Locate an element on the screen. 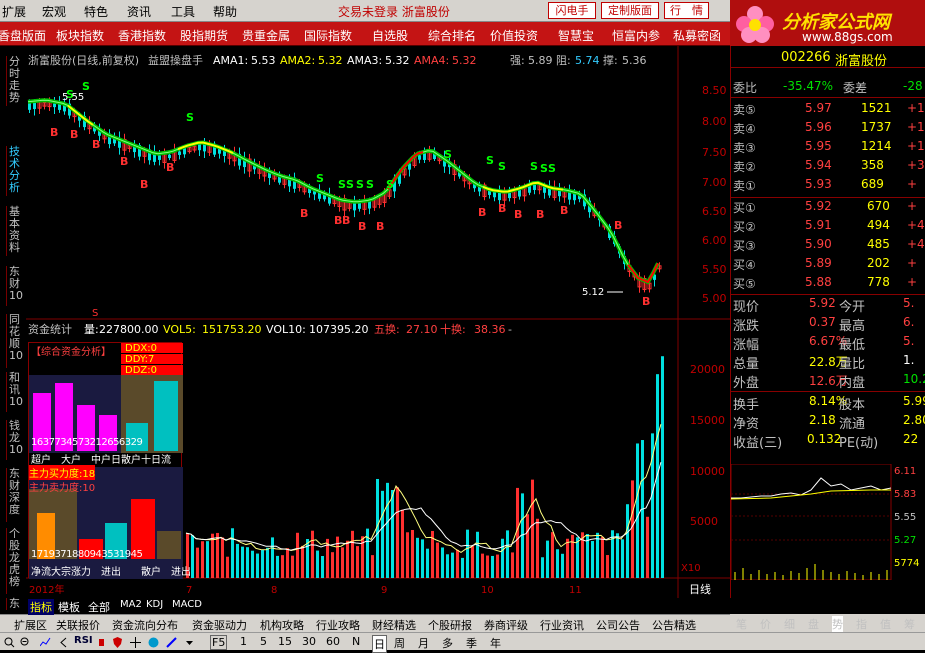 The image size is (925, 653). side-tab-qianlong: 钱龙10 is located at coordinates (14, 440).